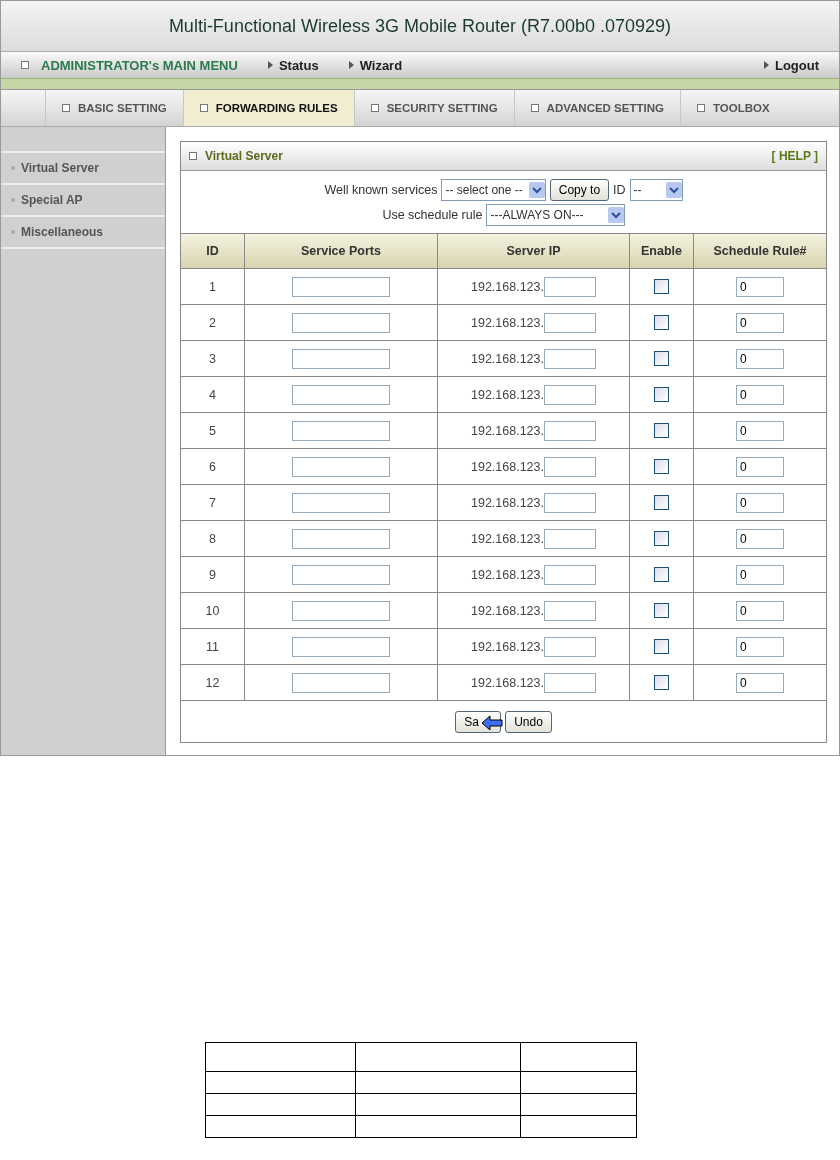 This screenshot has width=840, height=1160. What do you see at coordinates (420, 26) in the screenshot?
I see `window-title: Multi-Functional Wireless 3G Mobile Router (R7.00b0 .070929)` at bounding box center [420, 26].